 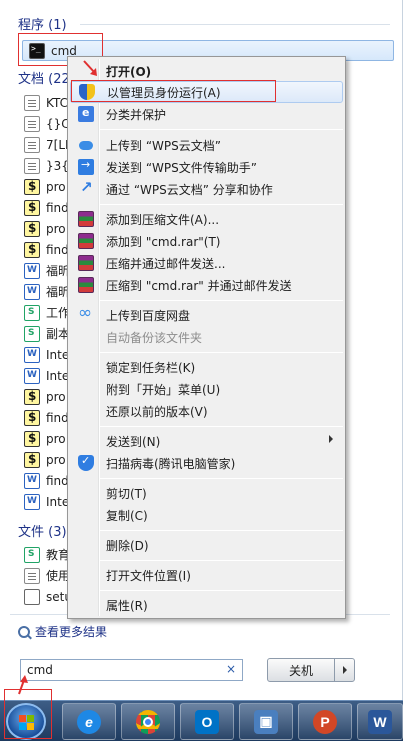 I want to click on taskbar-word: W, so click(x=380, y=721).